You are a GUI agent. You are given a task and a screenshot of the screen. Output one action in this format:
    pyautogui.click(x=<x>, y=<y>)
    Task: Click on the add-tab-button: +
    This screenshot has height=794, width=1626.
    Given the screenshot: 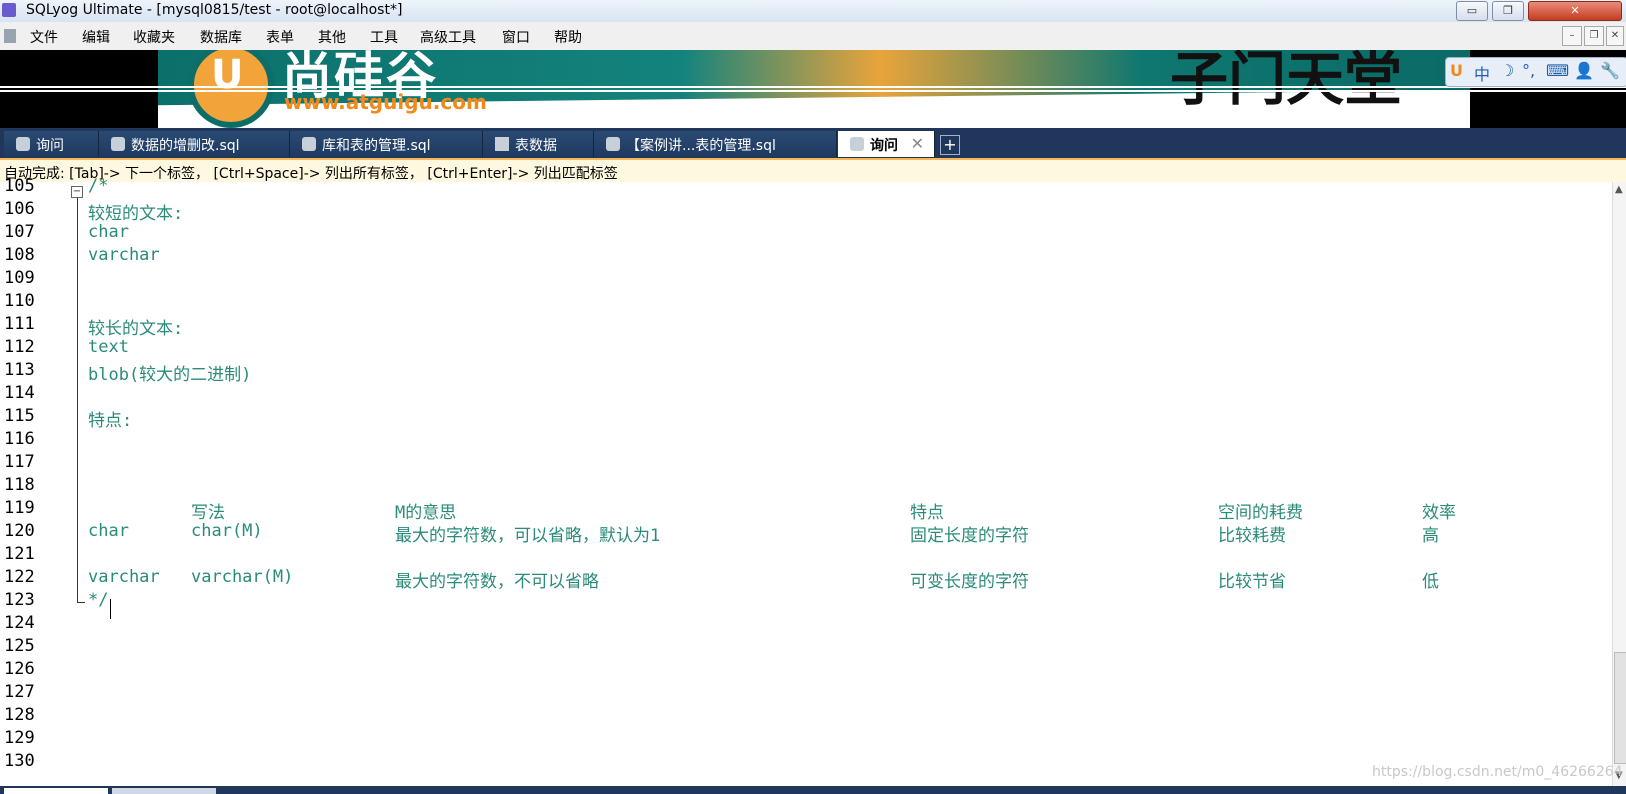 What is the action you would take?
    pyautogui.click(x=950, y=145)
    